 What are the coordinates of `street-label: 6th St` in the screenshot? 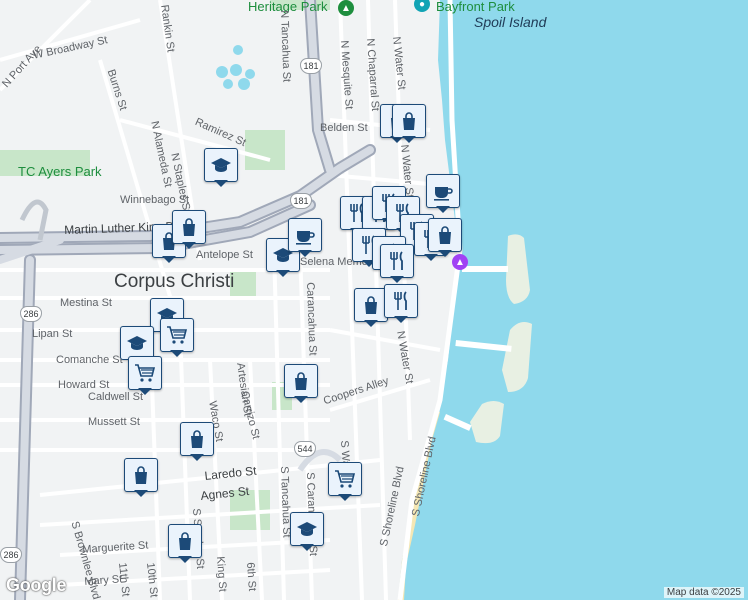 It's located at (251, 577).